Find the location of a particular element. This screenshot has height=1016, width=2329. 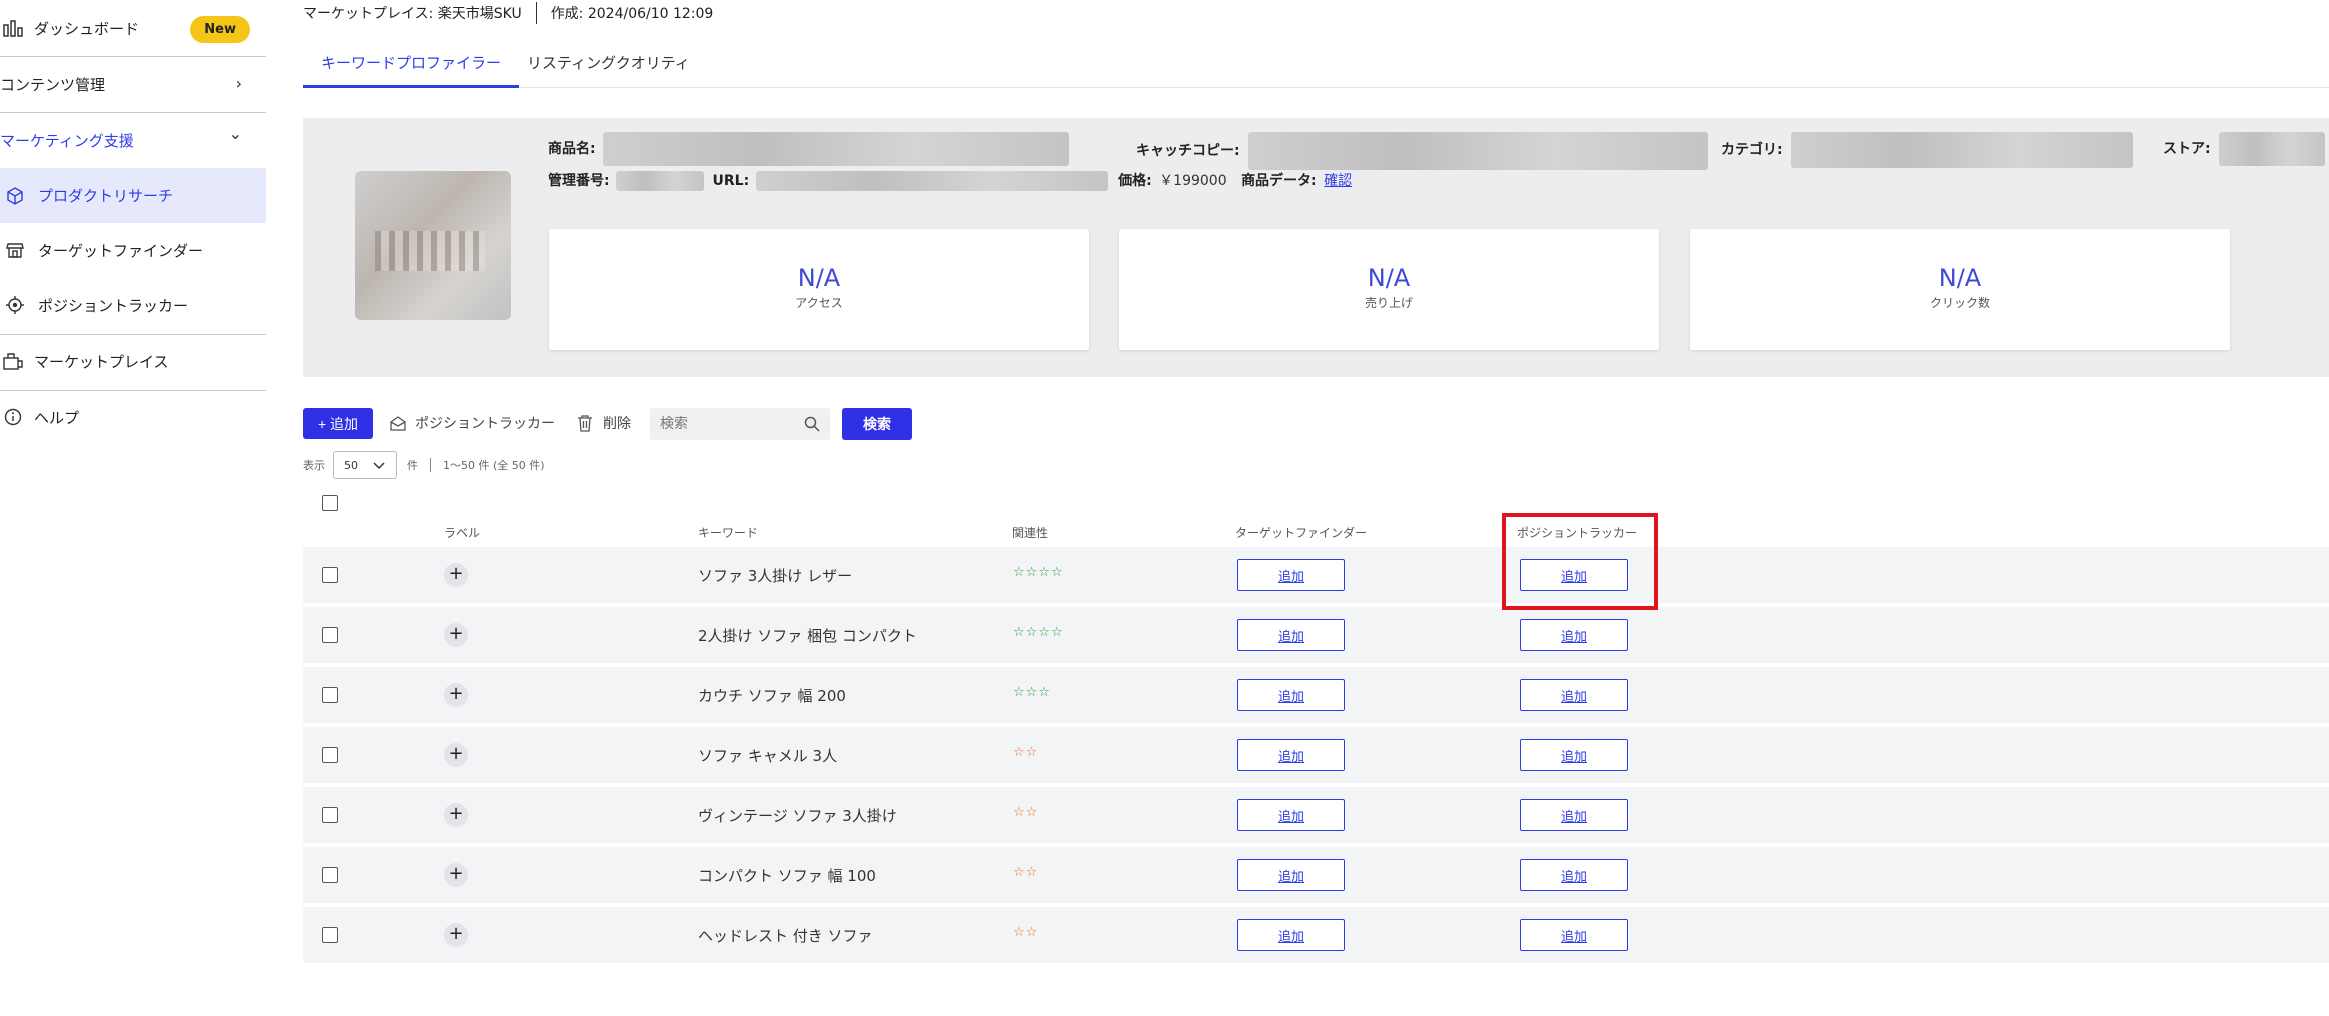

sidebar-item-marketplace: マーケットプレイス is located at coordinates (133, 361).